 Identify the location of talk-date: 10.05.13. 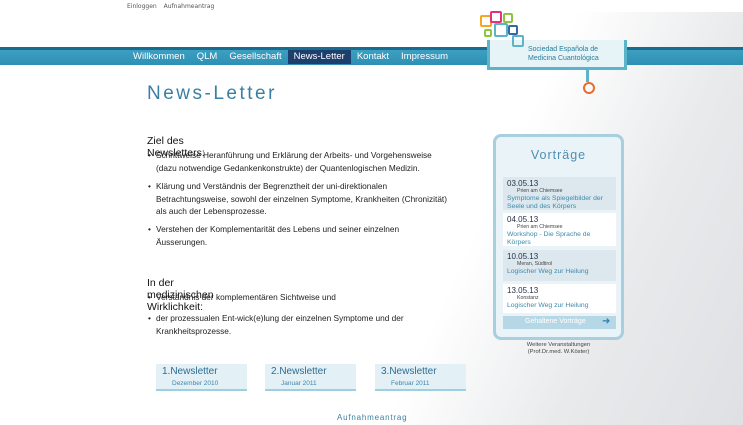
(523, 256).